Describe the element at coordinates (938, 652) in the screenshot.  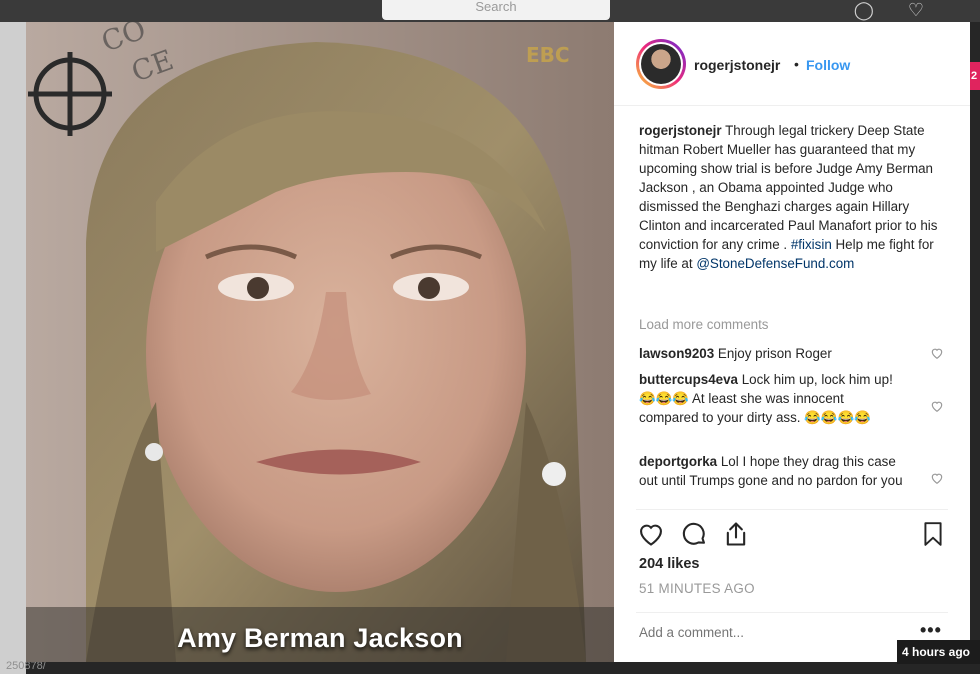
I see `time-badge: 4 hours ago` at that location.